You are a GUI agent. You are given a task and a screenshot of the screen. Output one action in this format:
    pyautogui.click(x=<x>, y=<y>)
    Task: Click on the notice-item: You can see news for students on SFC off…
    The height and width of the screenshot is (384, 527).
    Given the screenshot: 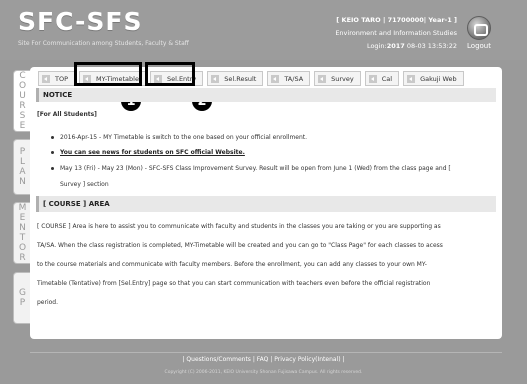 What is the action you would take?
    pyautogui.click(x=148, y=152)
    